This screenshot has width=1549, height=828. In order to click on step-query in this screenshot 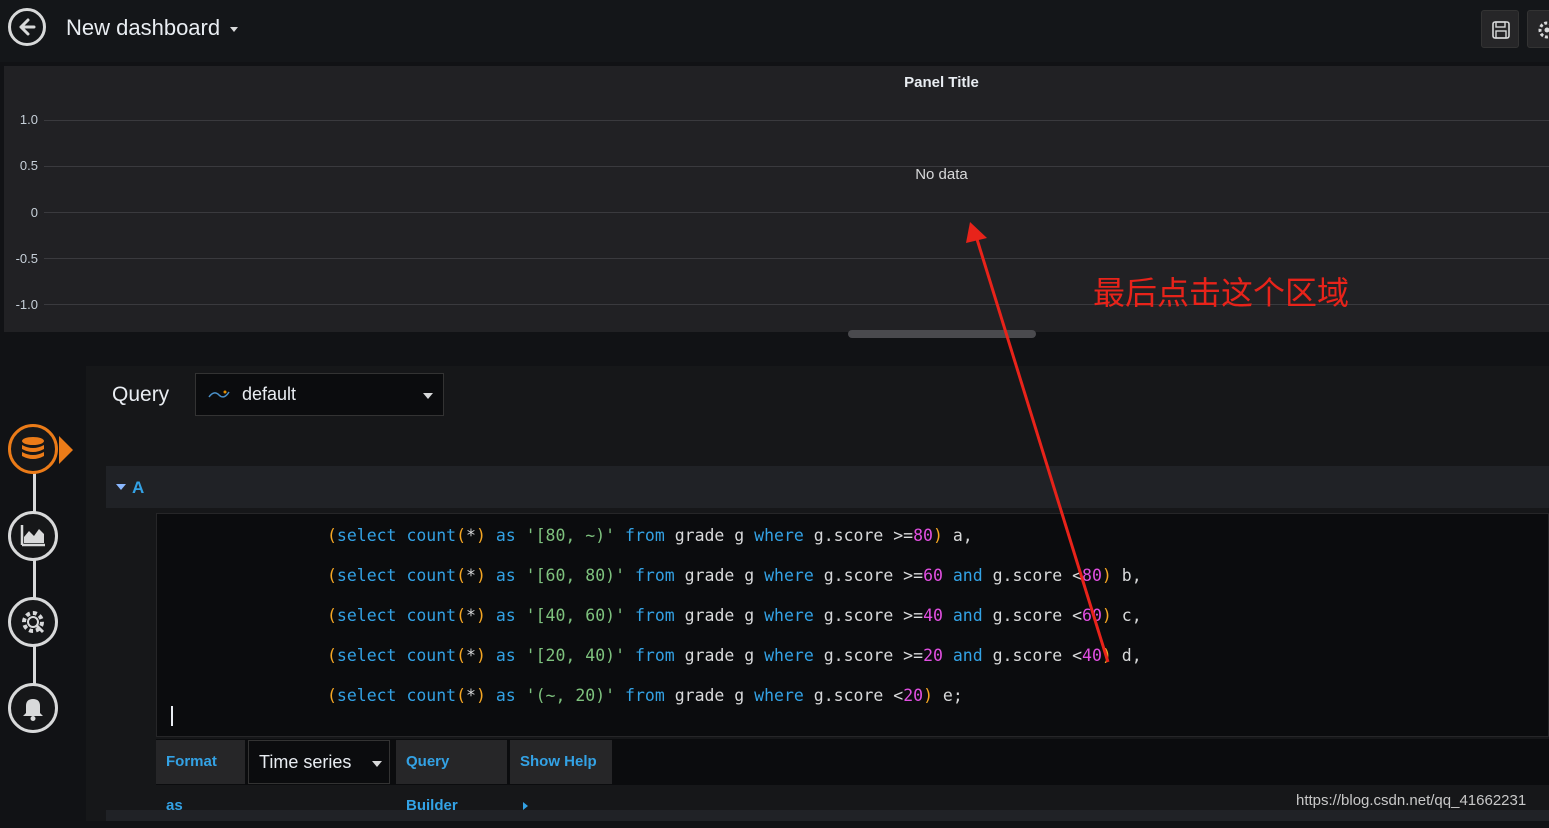, I will do `click(33, 449)`.